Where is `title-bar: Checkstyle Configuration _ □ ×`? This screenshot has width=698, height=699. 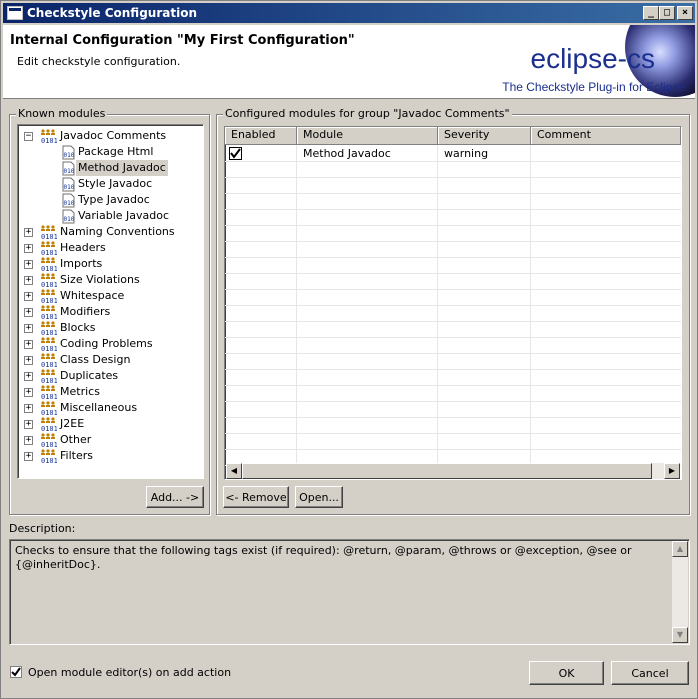
title-bar: Checkstyle Configuration _ □ × is located at coordinates (349, 13).